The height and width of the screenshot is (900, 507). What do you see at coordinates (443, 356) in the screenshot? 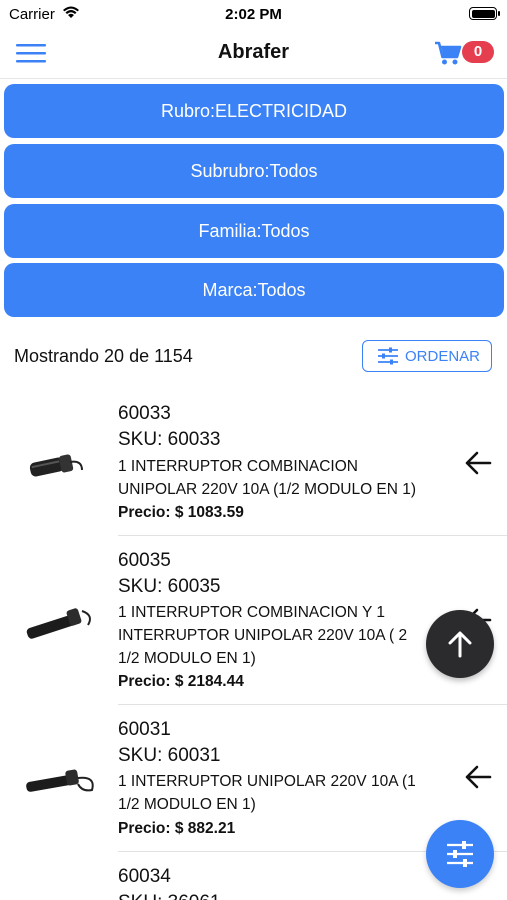
I see `sort-label: ORDENAR` at bounding box center [443, 356].